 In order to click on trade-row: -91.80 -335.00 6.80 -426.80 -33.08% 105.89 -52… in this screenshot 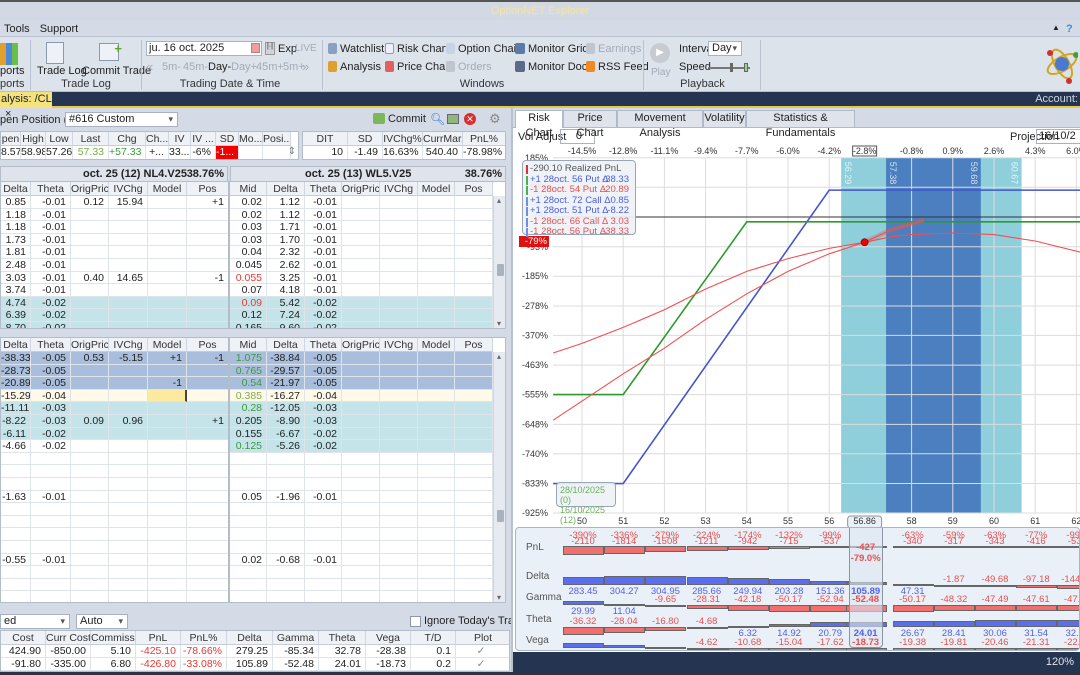, I will do `click(255, 664)`.